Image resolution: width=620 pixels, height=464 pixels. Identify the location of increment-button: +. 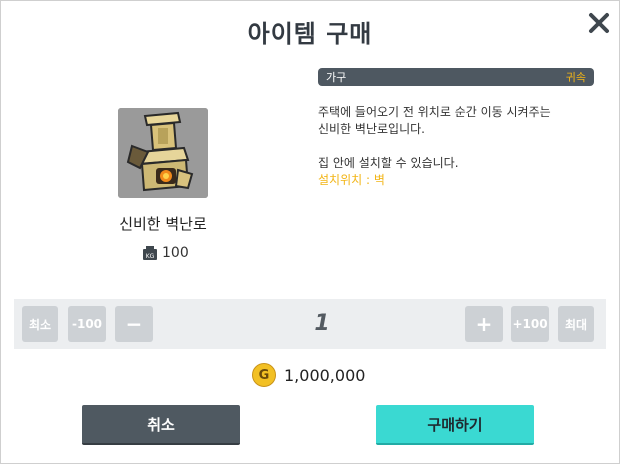
(484, 324).